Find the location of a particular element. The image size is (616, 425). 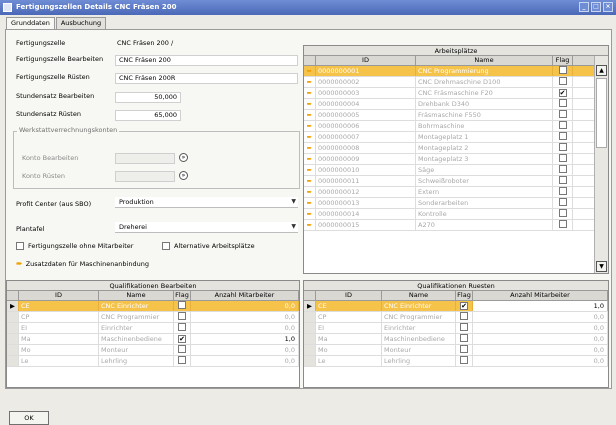

table-row: ➨ 0000000002 CNC Drehmaschine D100 is located at coordinates (456, 82).